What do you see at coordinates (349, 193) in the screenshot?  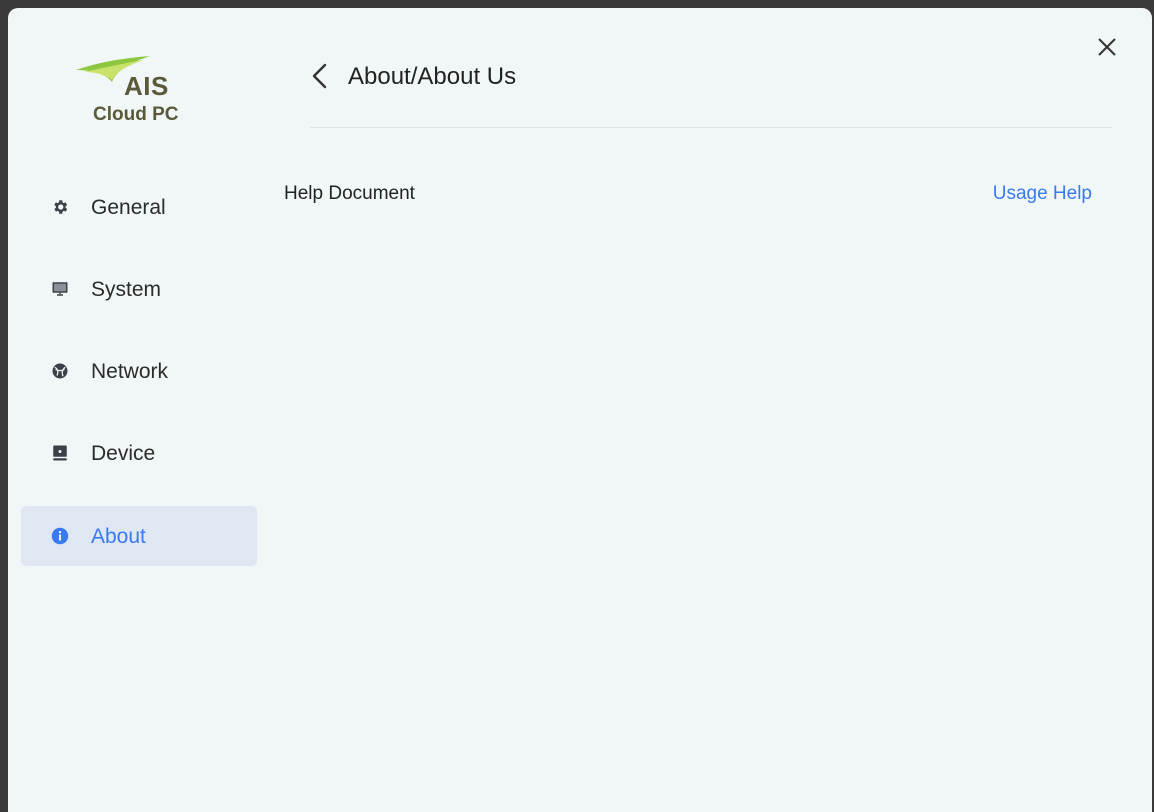 I see `help-document-label: Help Document` at bounding box center [349, 193].